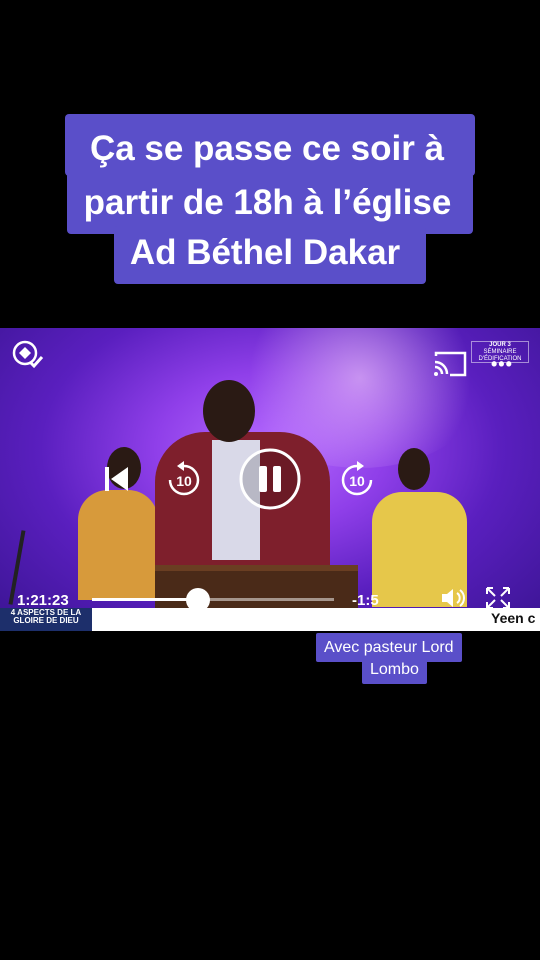 This screenshot has width=540, height=960. What do you see at coordinates (454, 598) in the screenshot?
I see `volume-icon` at bounding box center [454, 598].